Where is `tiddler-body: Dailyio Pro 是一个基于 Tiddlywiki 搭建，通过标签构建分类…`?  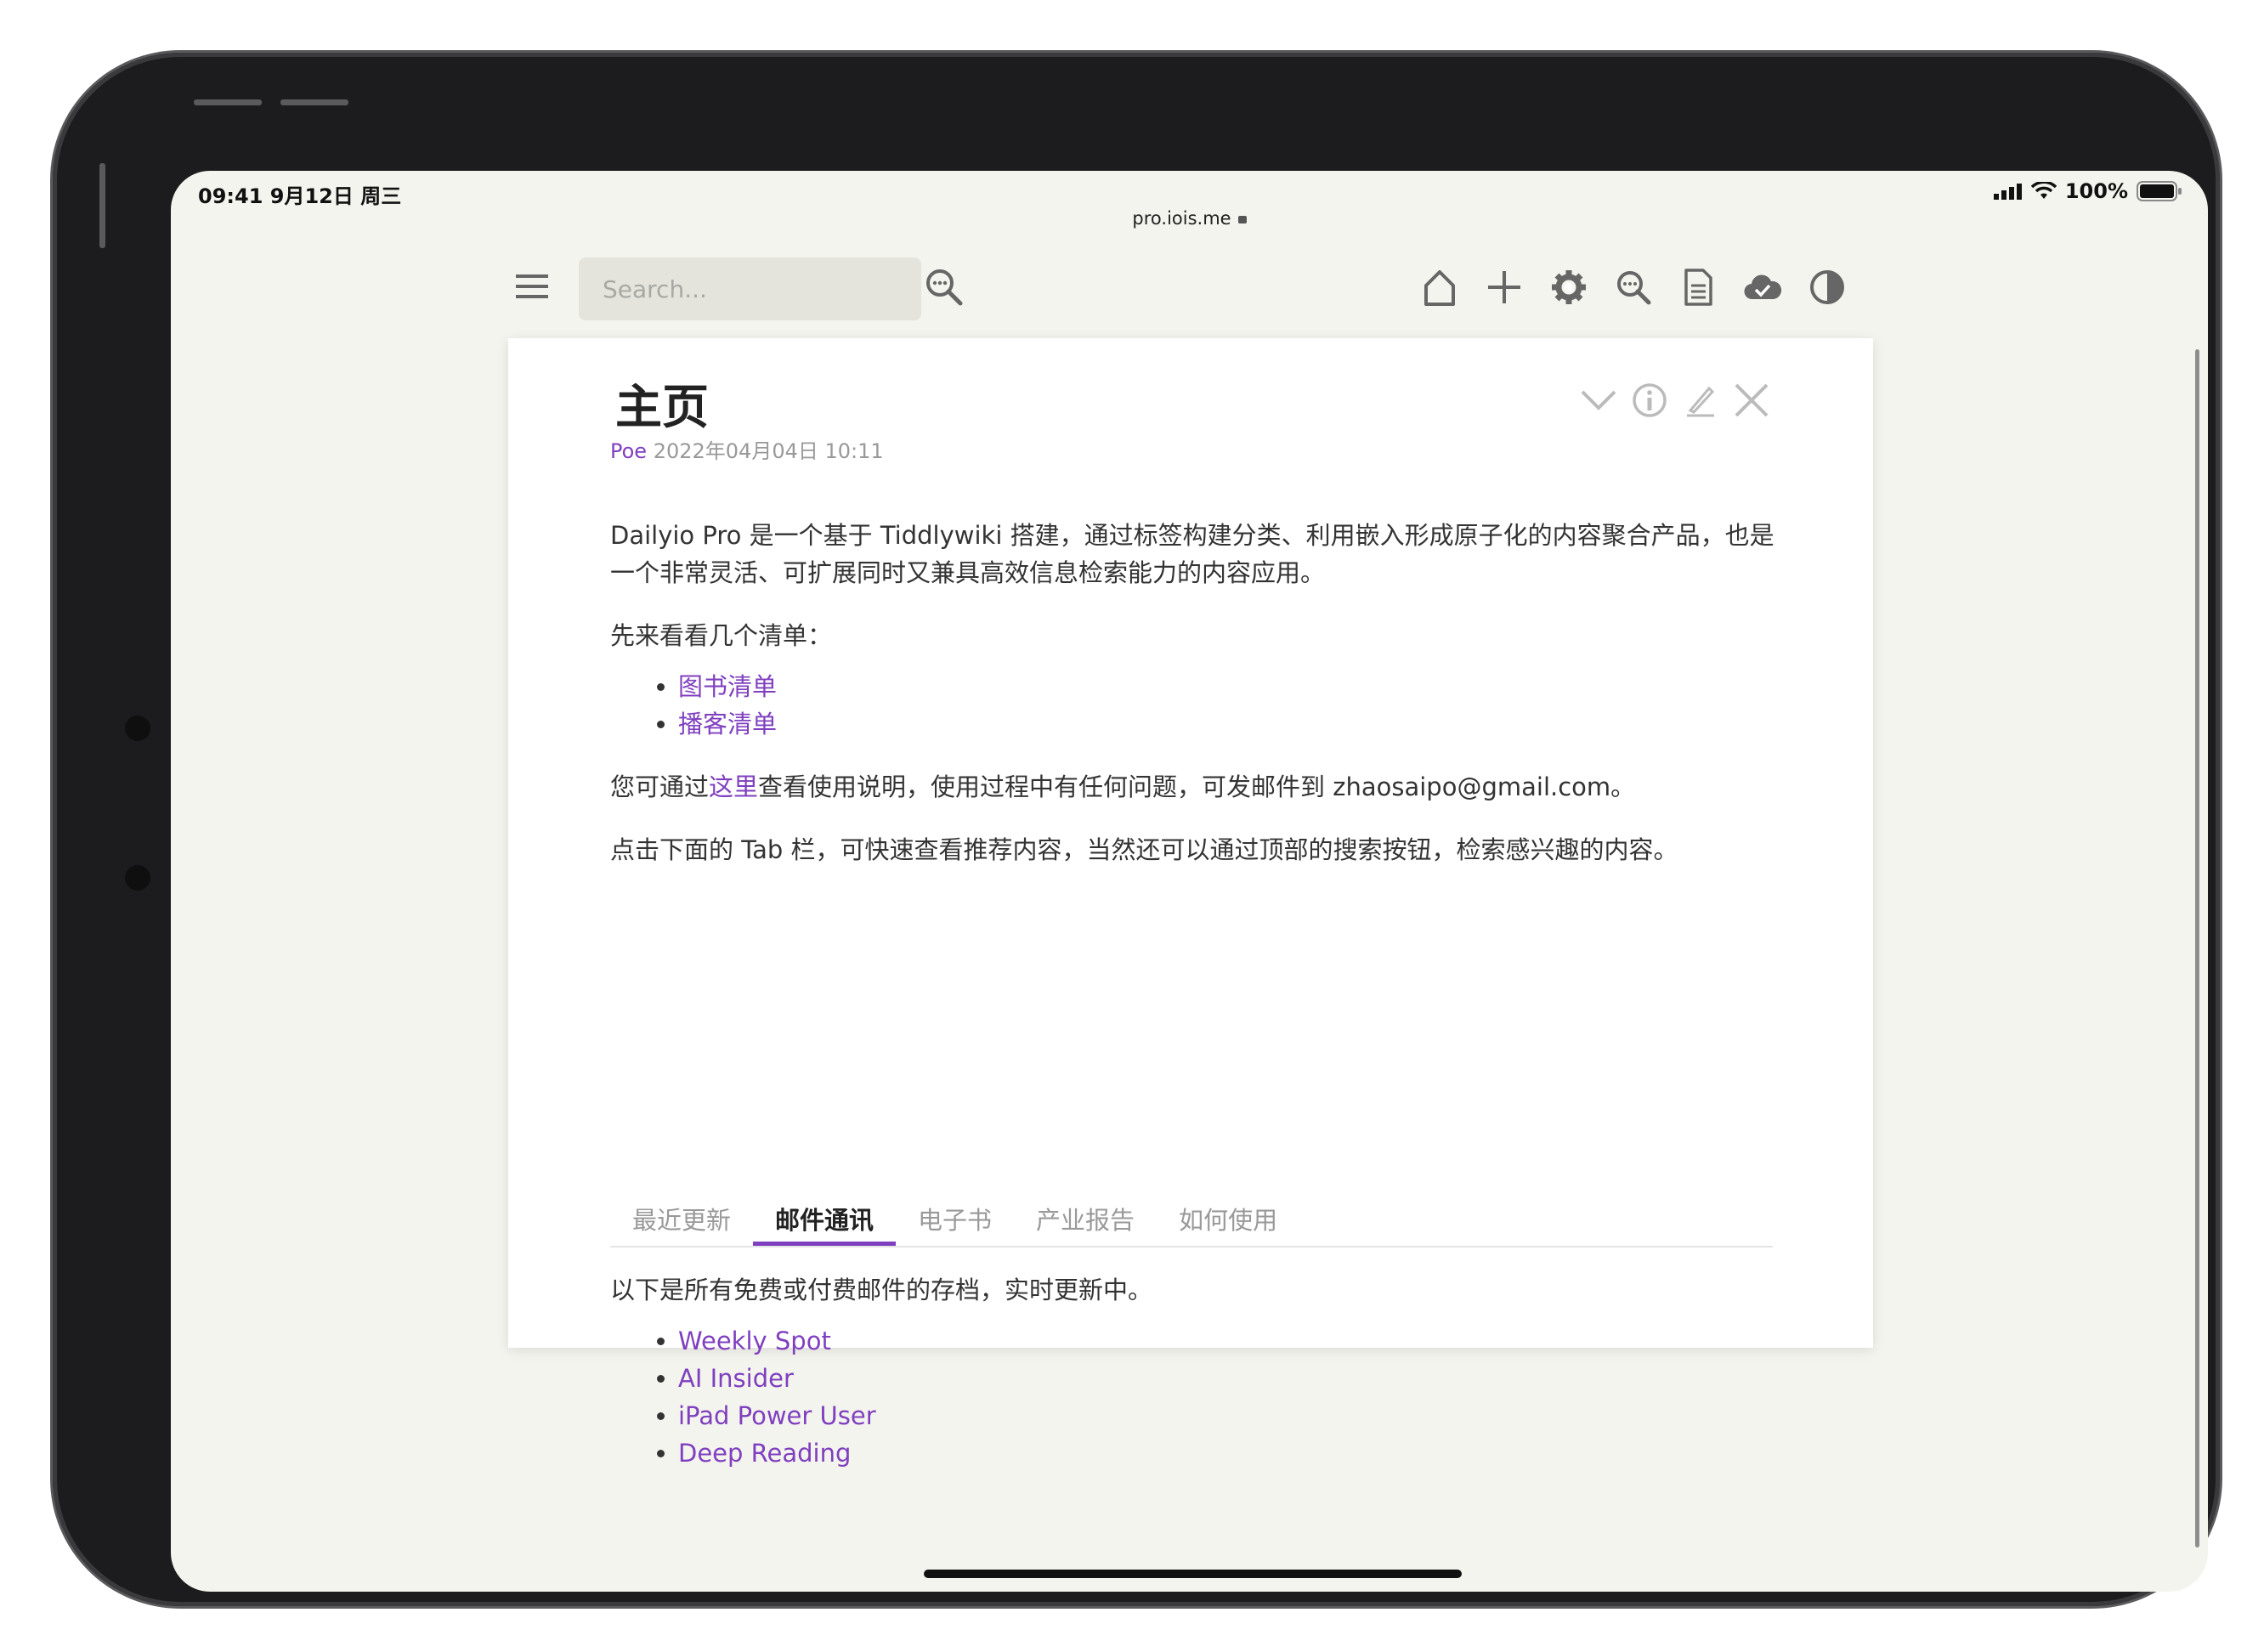
tiddler-body: Dailyio Pro 是一个基于 Tiddlywiki 搭建，通过标签构建分类… is located at coordinates (1196, 705).